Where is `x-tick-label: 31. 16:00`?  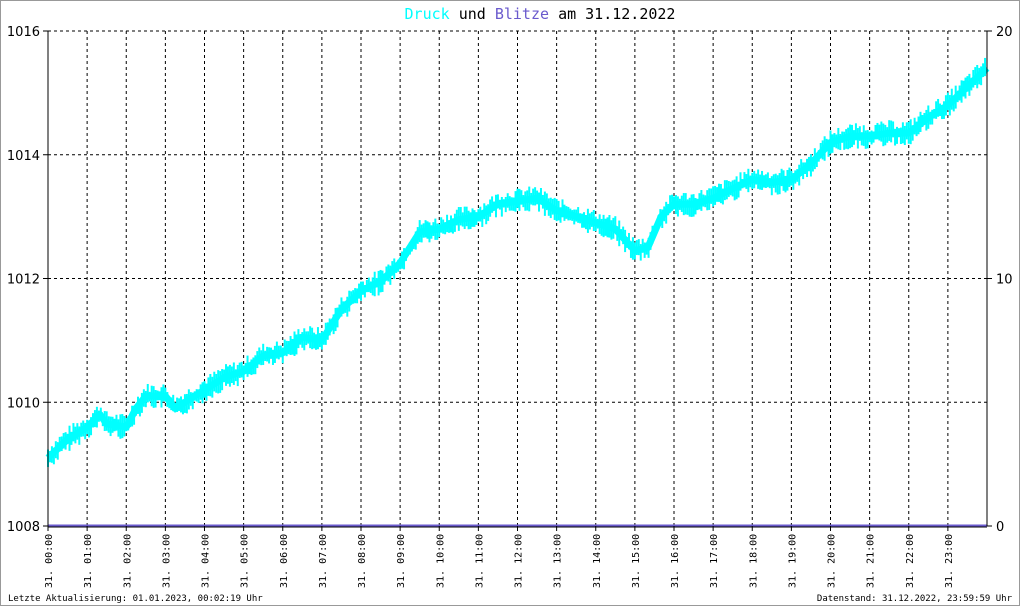 x-tick-label: 31. 16:00 is located at coordinates (675, 561).